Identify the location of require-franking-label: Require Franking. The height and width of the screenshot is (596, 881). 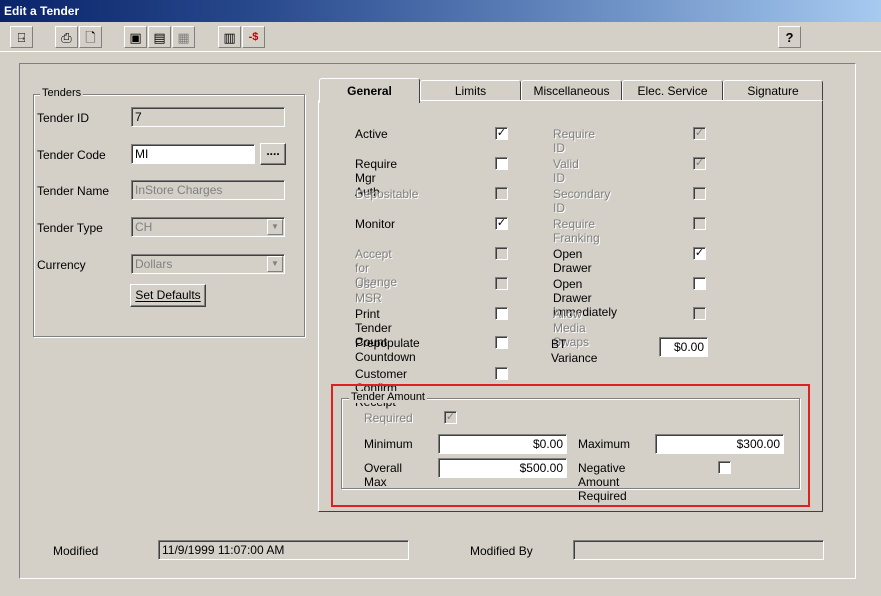
(576, 231).